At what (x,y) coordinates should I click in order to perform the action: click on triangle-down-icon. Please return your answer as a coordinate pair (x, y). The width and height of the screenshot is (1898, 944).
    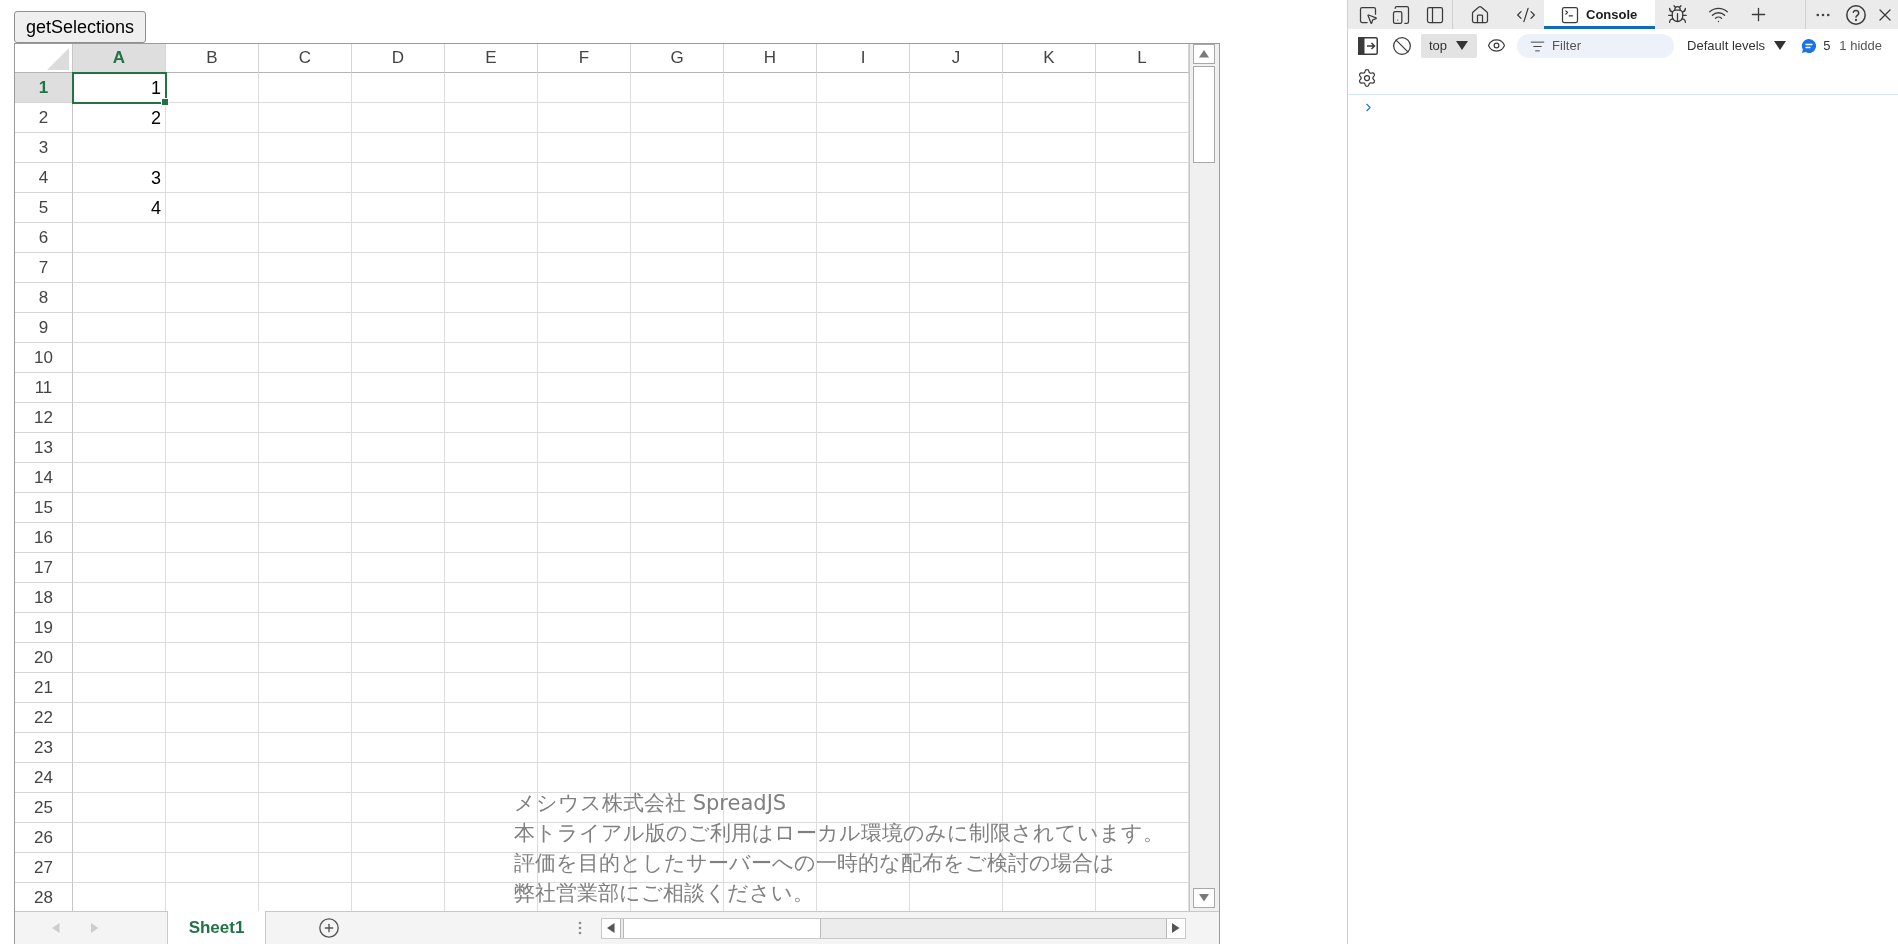
    Looking at the image, I should click on (1204, 898).